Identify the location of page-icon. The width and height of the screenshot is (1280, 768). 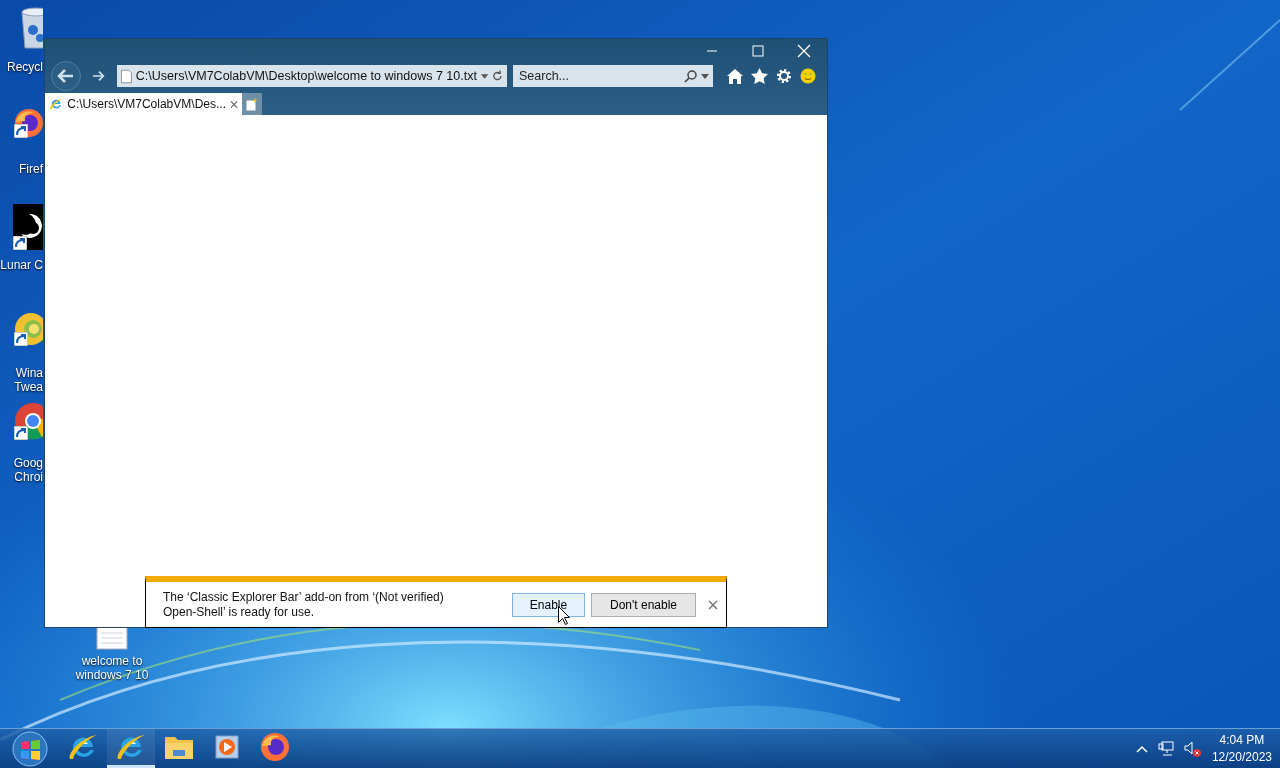
(126, 76).